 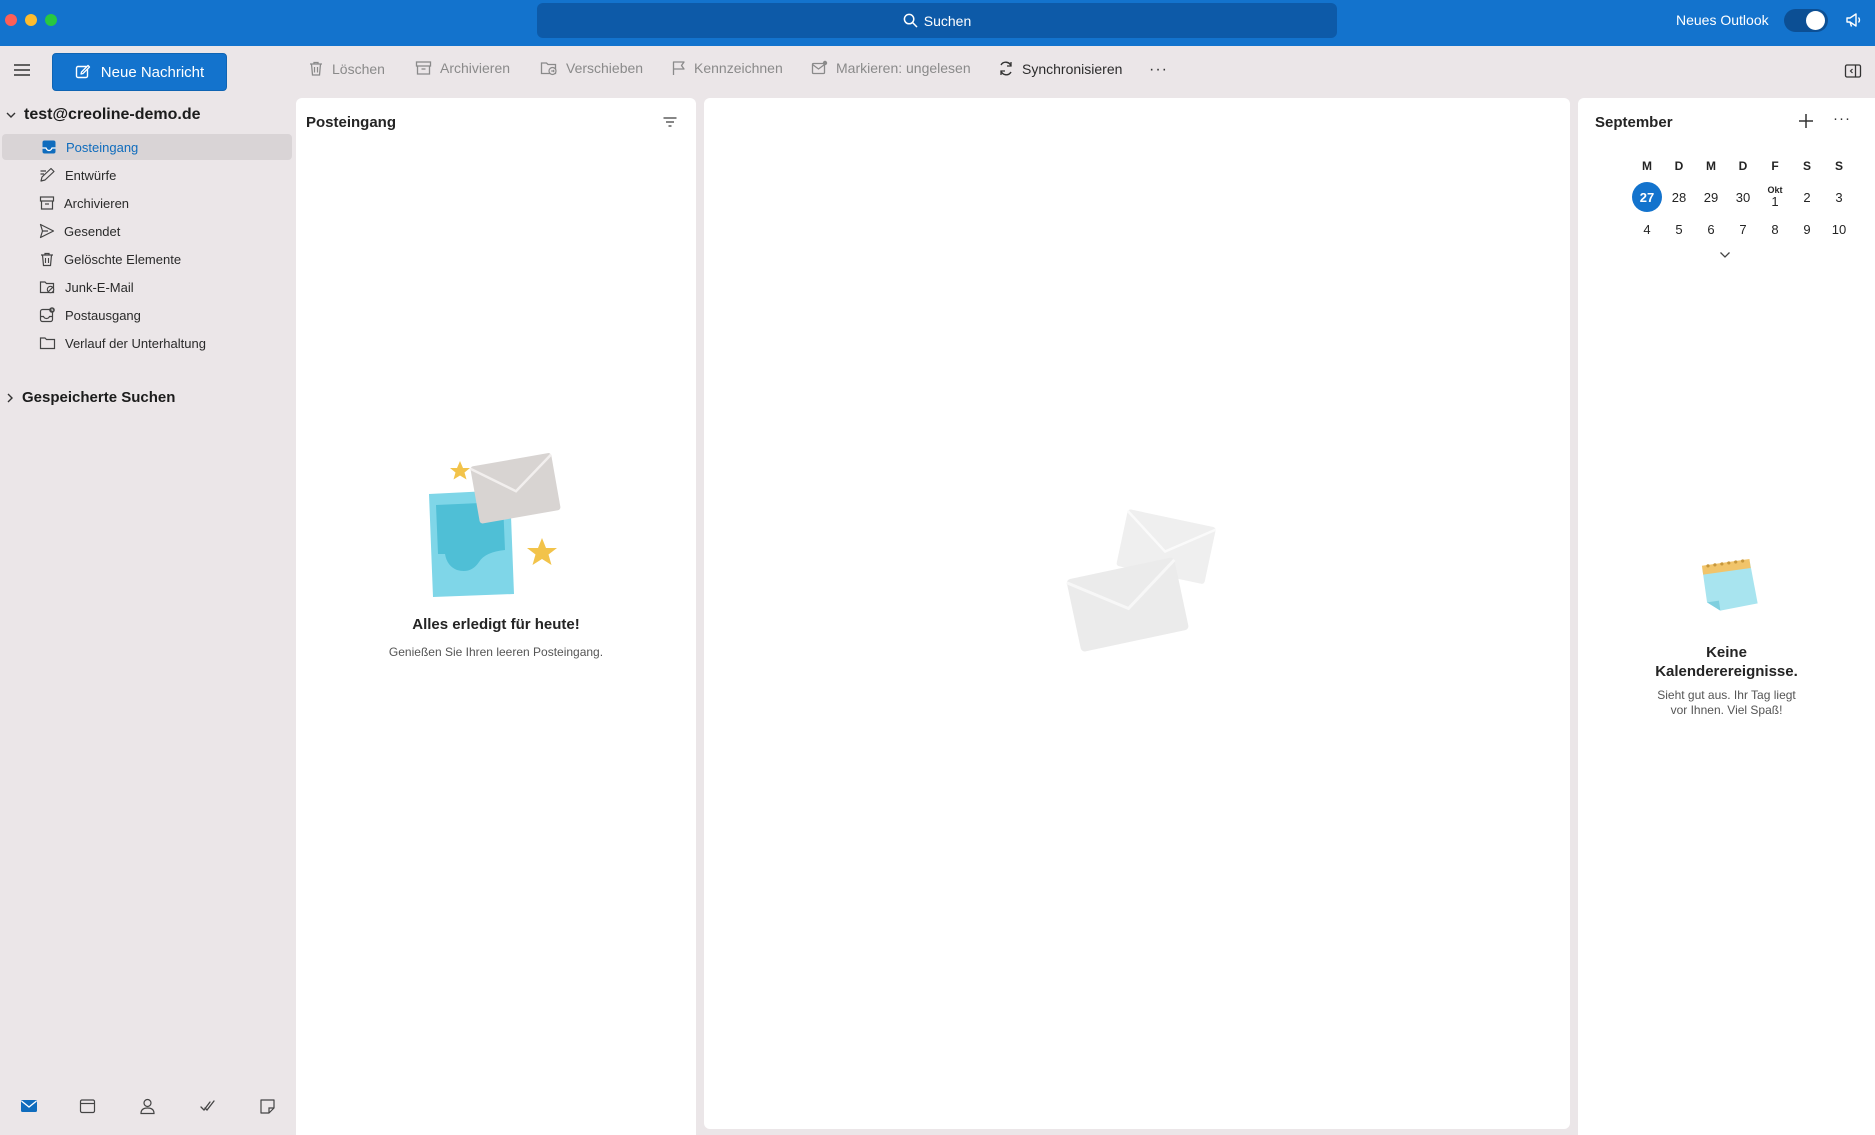 I want to click on sidebar-item-label: Postausgang, so click(x=103, y=315).